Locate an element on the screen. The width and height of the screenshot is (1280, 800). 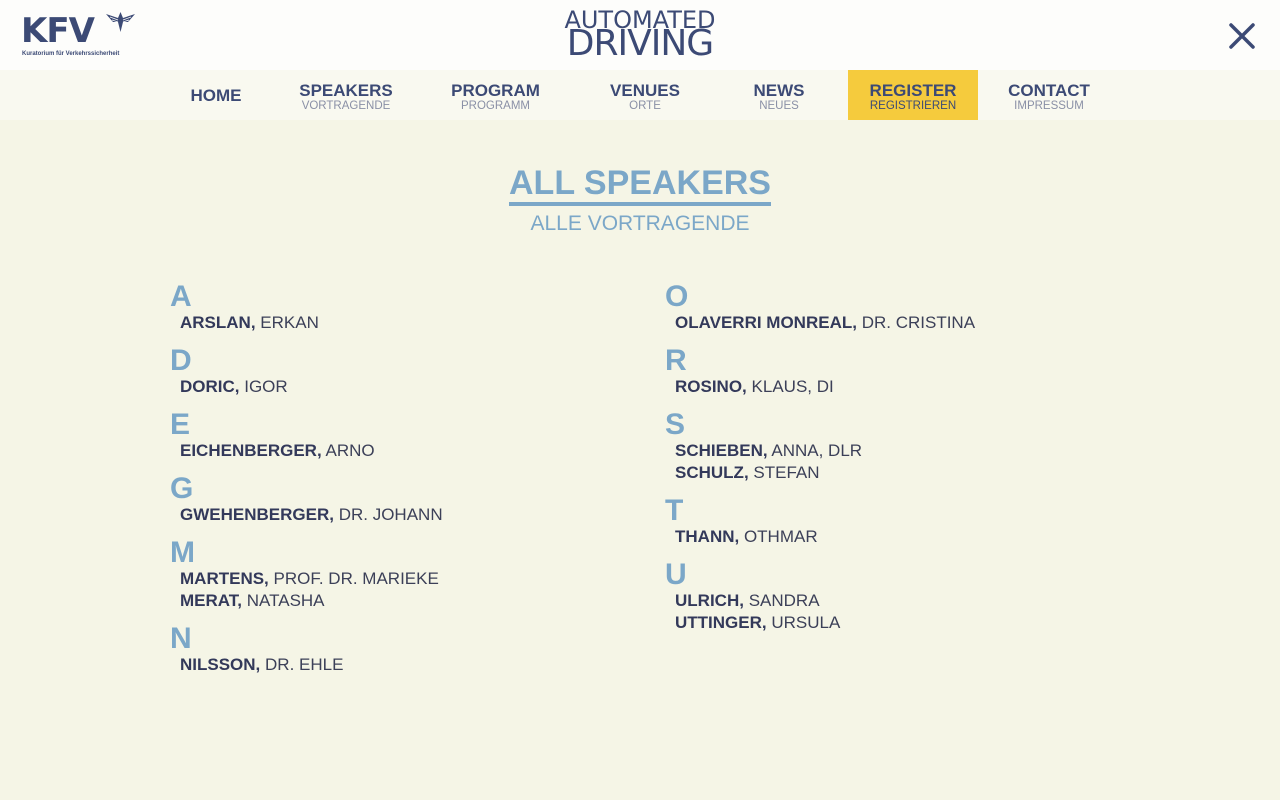
letter-group: R ROSINO, KLAUS, DI is located at coordinates (895, 372).